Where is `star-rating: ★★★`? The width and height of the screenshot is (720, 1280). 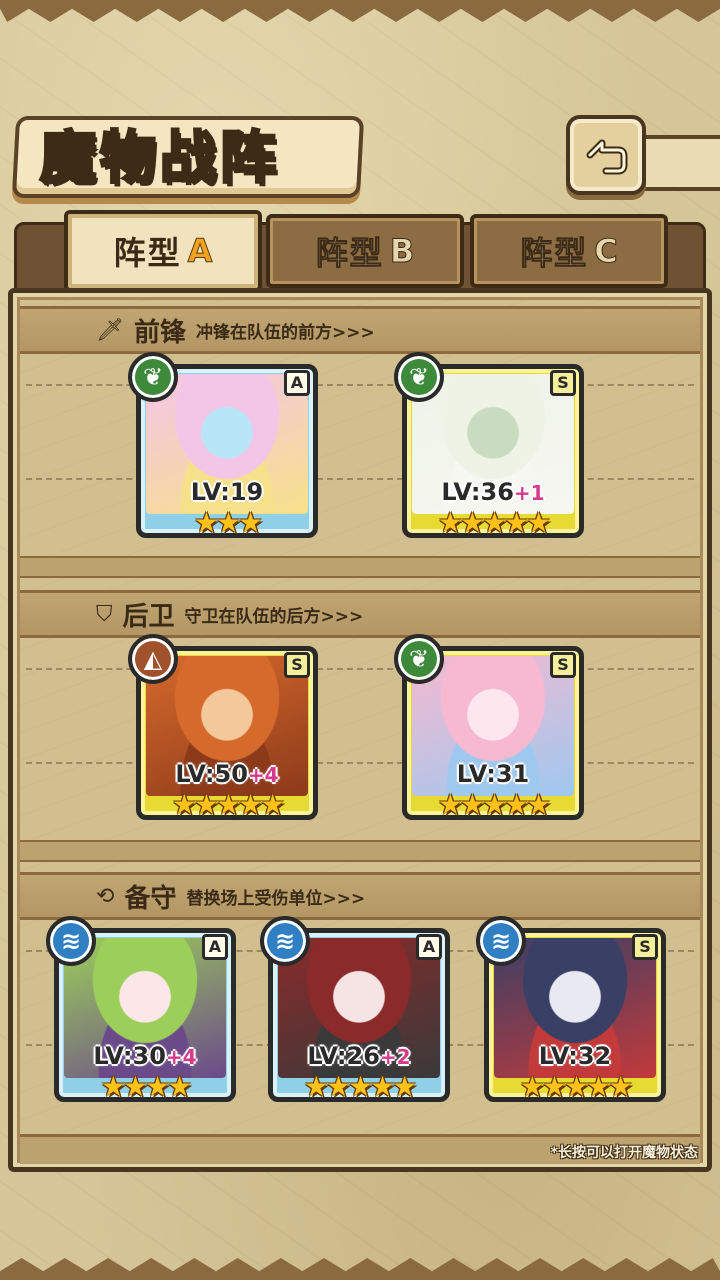 star-rating: ★★★ is located at coordinates (228, 522).